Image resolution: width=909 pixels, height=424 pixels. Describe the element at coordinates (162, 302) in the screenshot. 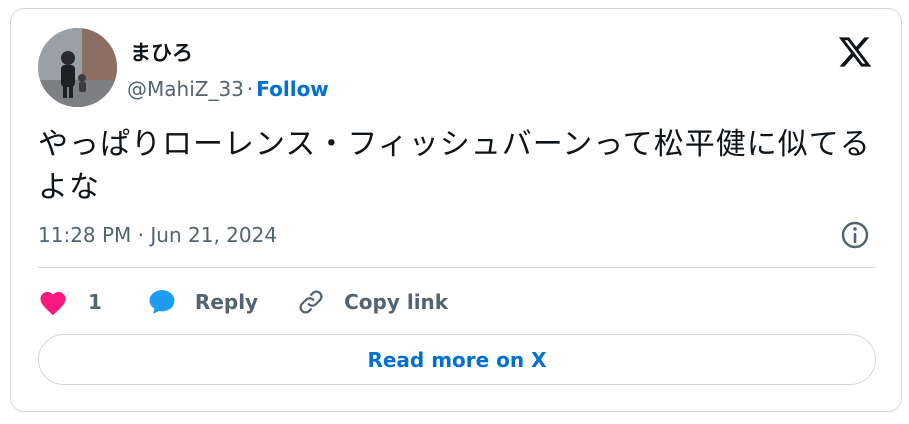

I see `speech-bubble-icon` at that location.